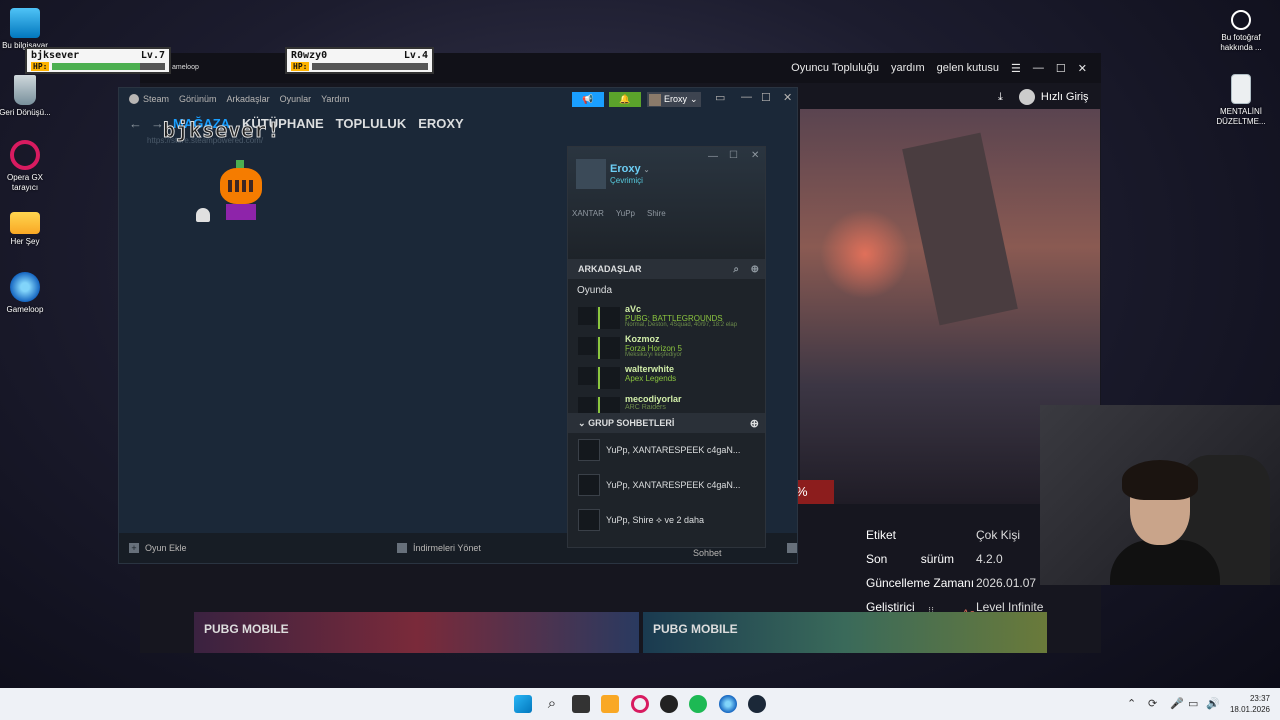  What do you see at coordinates (625, 99) in the screenshot?
I see `notification-bell-icon: 🔔` at bounding box center [625, 99].